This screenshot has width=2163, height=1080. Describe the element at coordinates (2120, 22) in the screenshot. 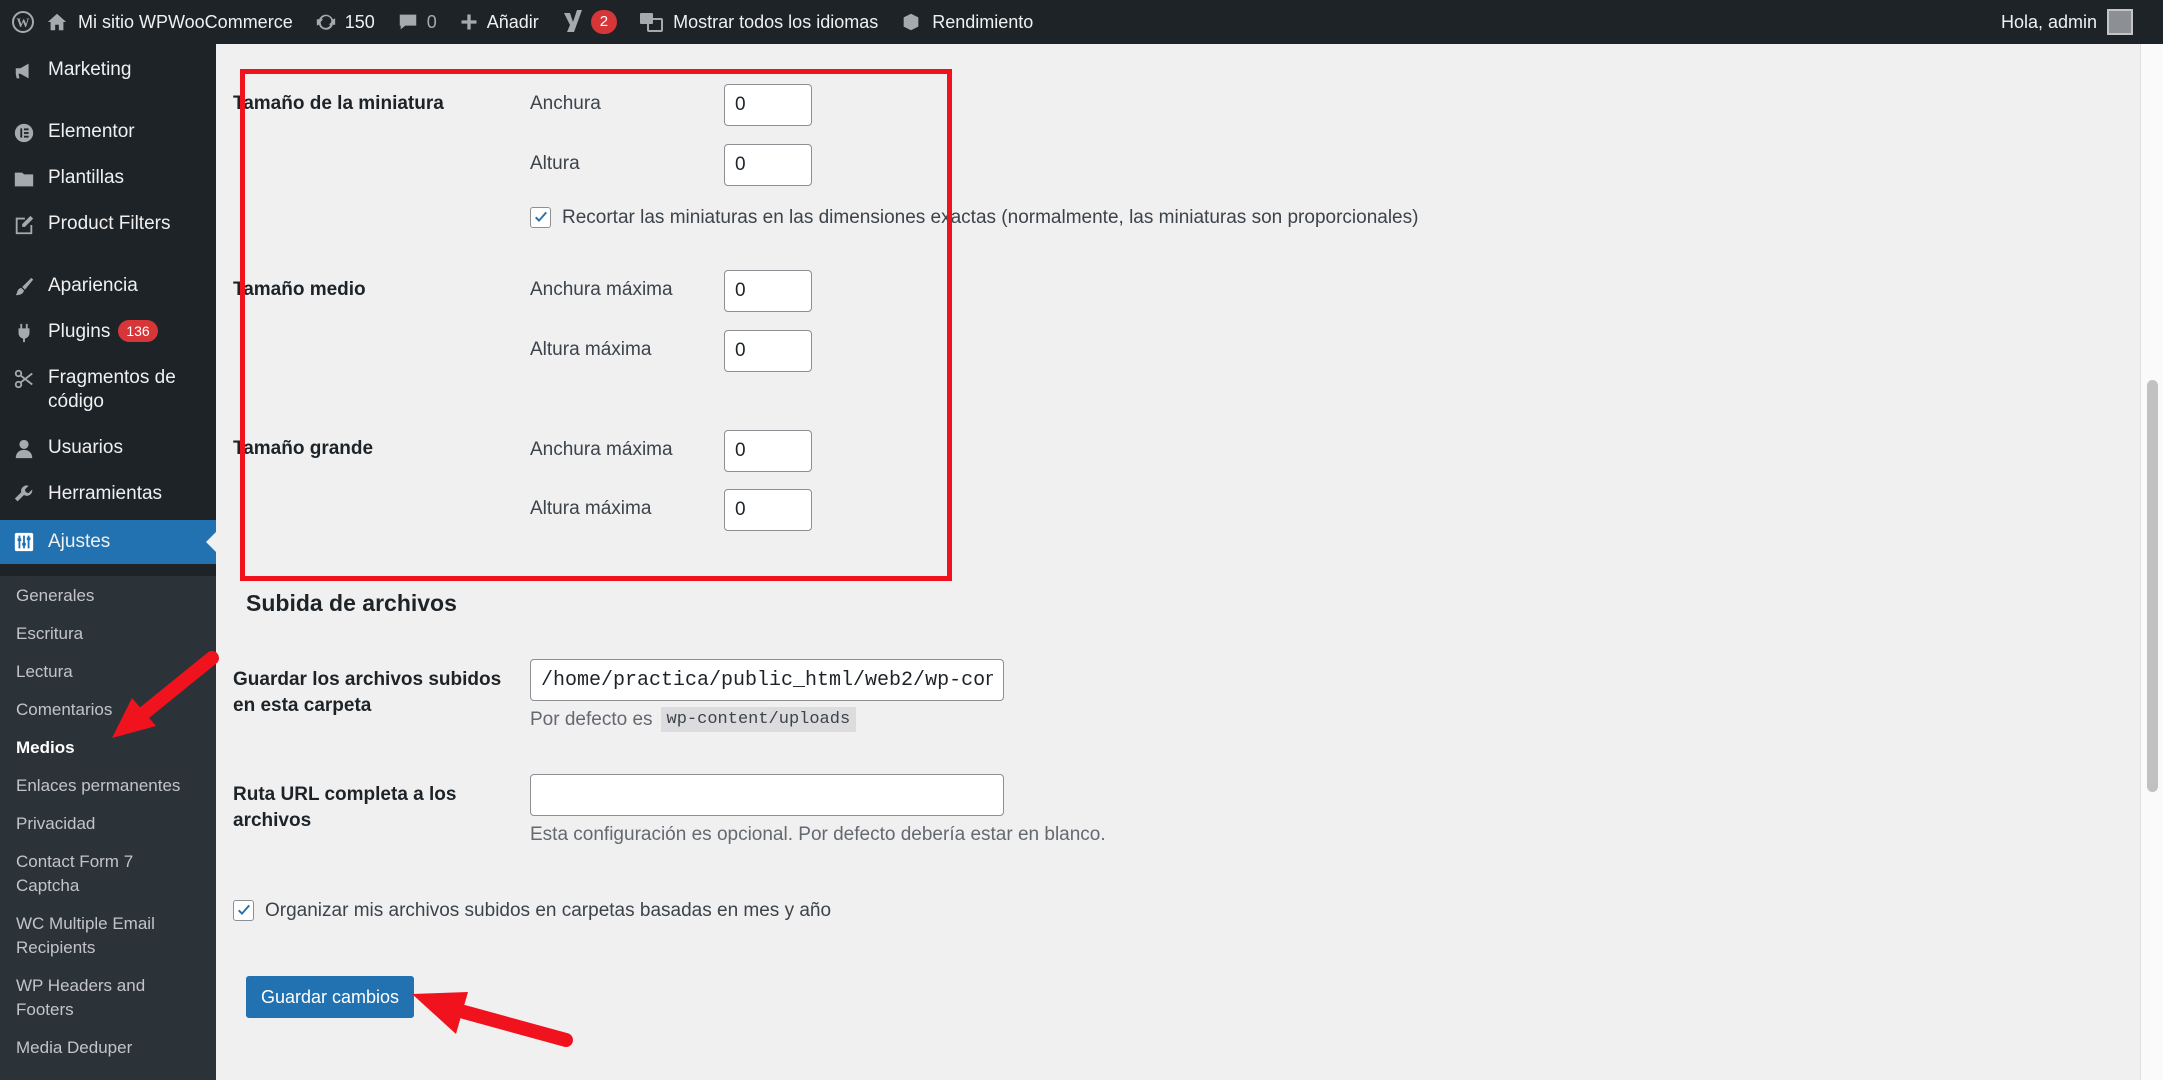

I see `avatar` at that location.